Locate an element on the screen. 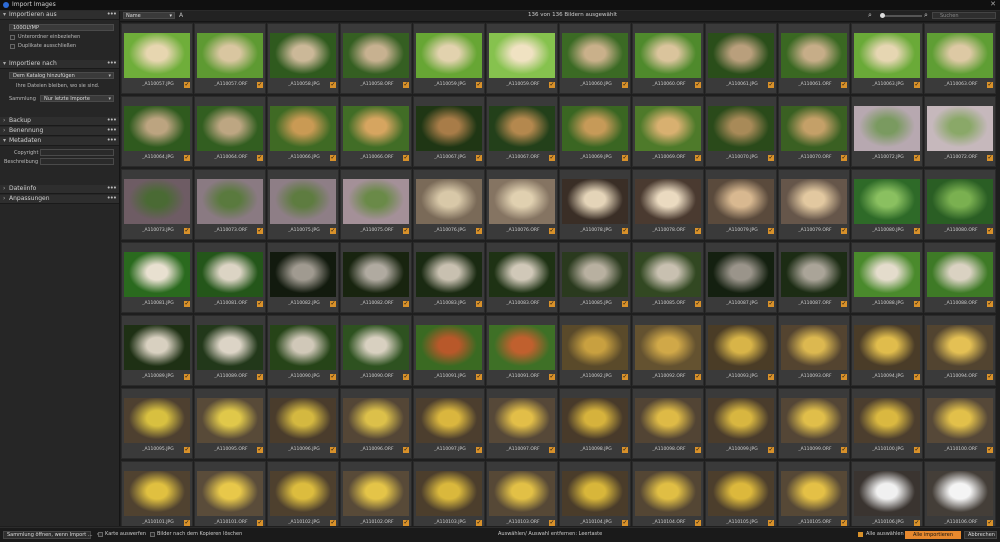 This screenshot has width=1000, height=542. thumbnail-cell: _A110102.ORF ✓ is located at coordinates (376, 493).